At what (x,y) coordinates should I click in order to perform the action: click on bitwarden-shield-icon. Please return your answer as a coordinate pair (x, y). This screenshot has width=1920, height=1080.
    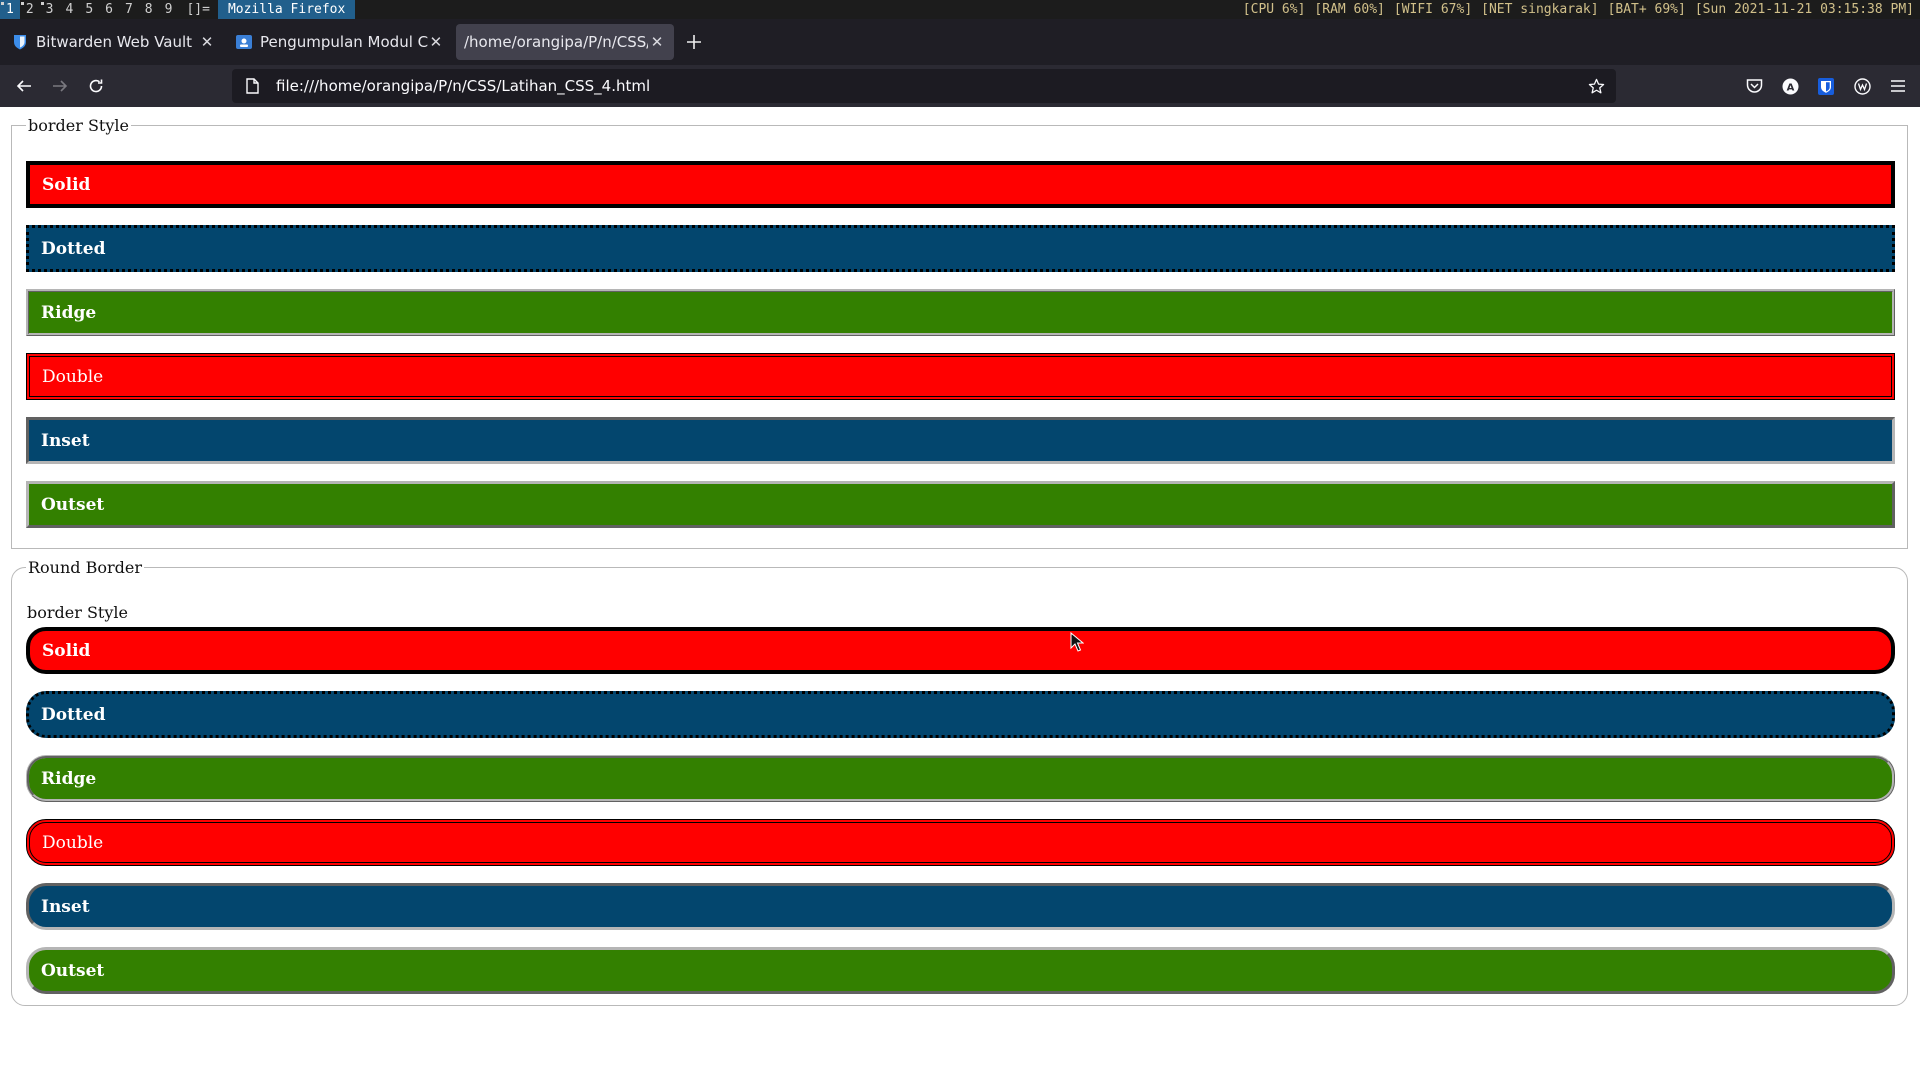
    Looking at the image, I should click on (20, 42).